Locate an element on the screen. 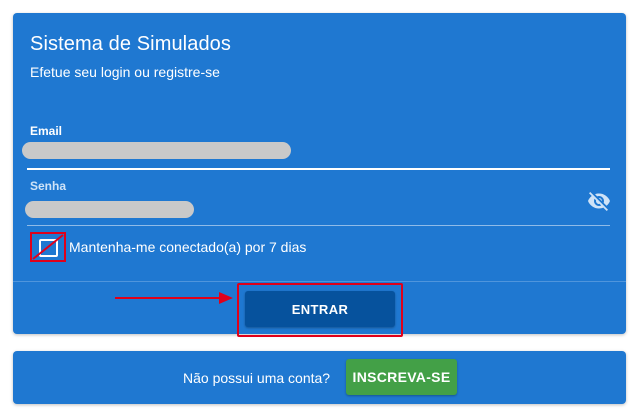 Image resolution: width=640 pixels, height=417 pixels. email-field-underline is located at coordinates (318, 169).